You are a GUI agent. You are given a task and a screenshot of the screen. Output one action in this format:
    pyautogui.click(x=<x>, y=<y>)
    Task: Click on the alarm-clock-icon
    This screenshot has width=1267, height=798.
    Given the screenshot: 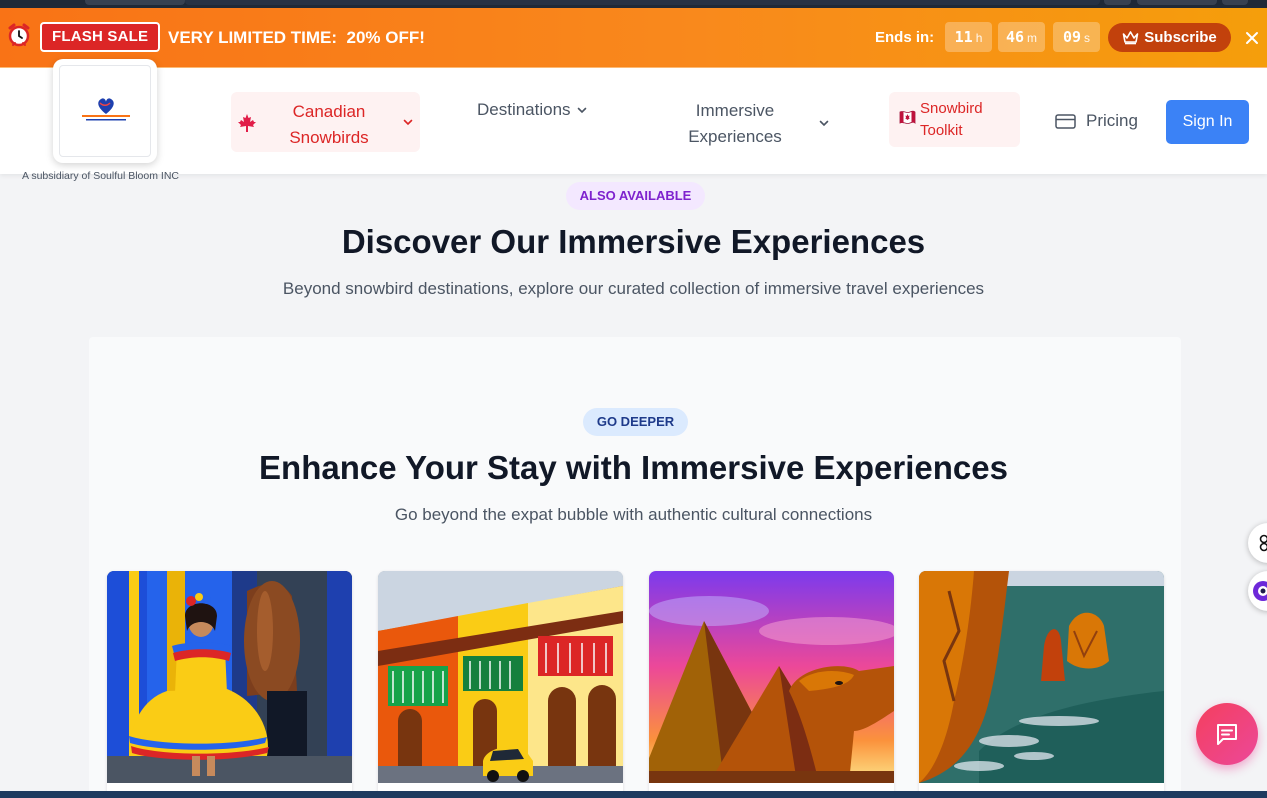 What is the action you would take?
    pyautogui.click(x=19, y=35)
    